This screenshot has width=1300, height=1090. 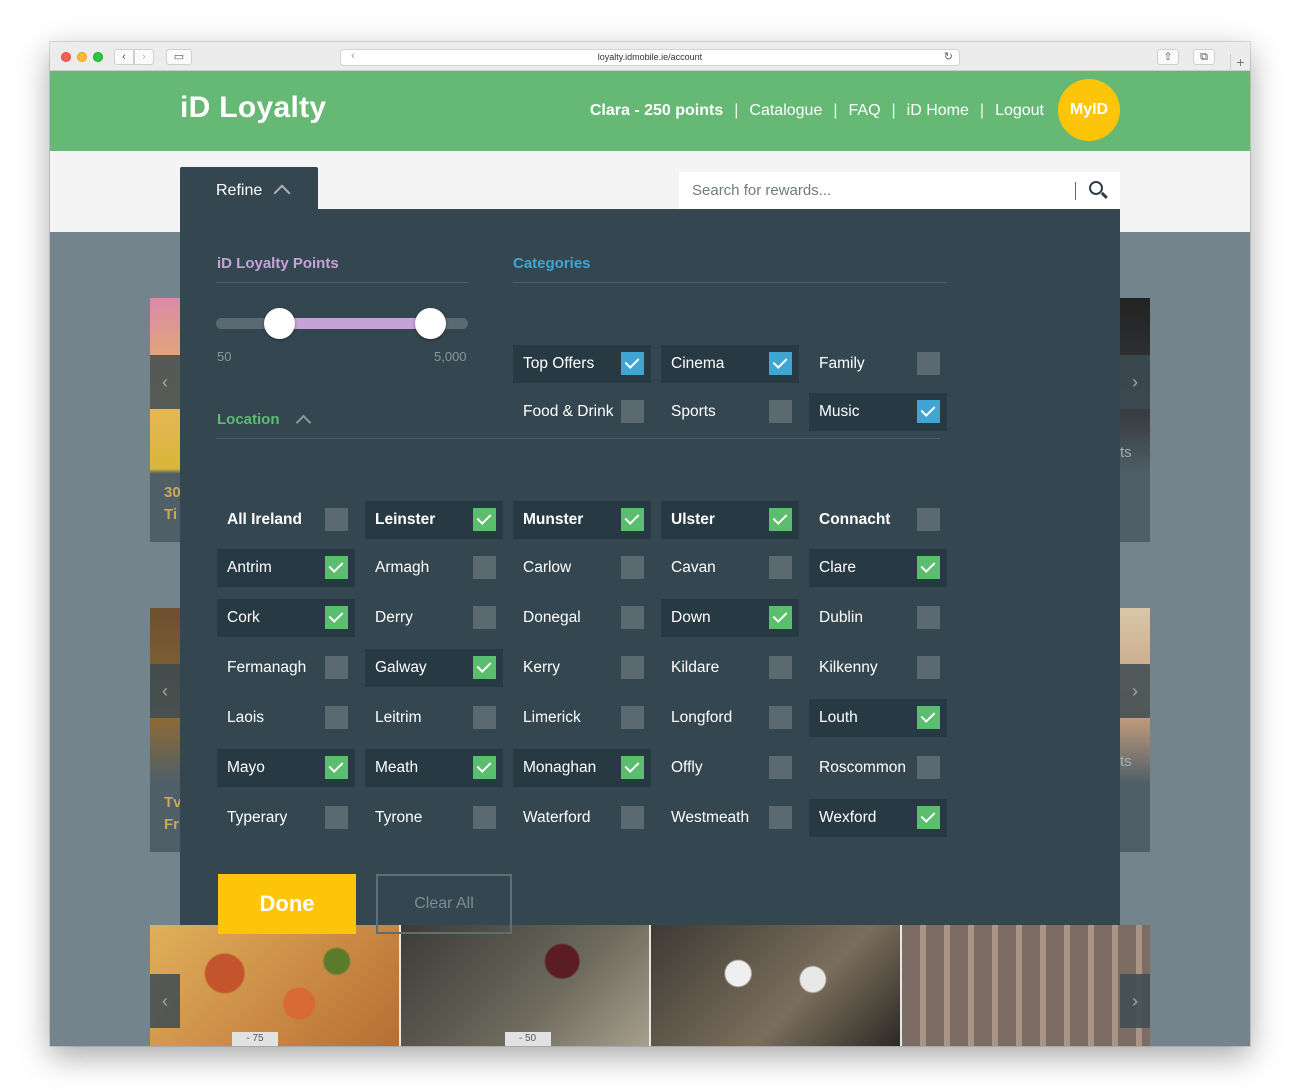 I want to click on category-option-sports: Sports, so click(x=730, y=412).